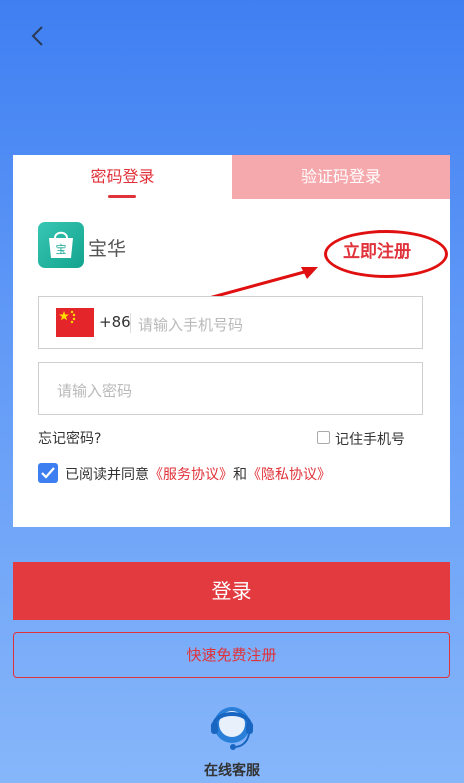 The height and width of the screenshot is (783, 464). I want to click on agreement-row: 已阅读并同意《服务协议》和《隐私协议》, so click(238, 474).